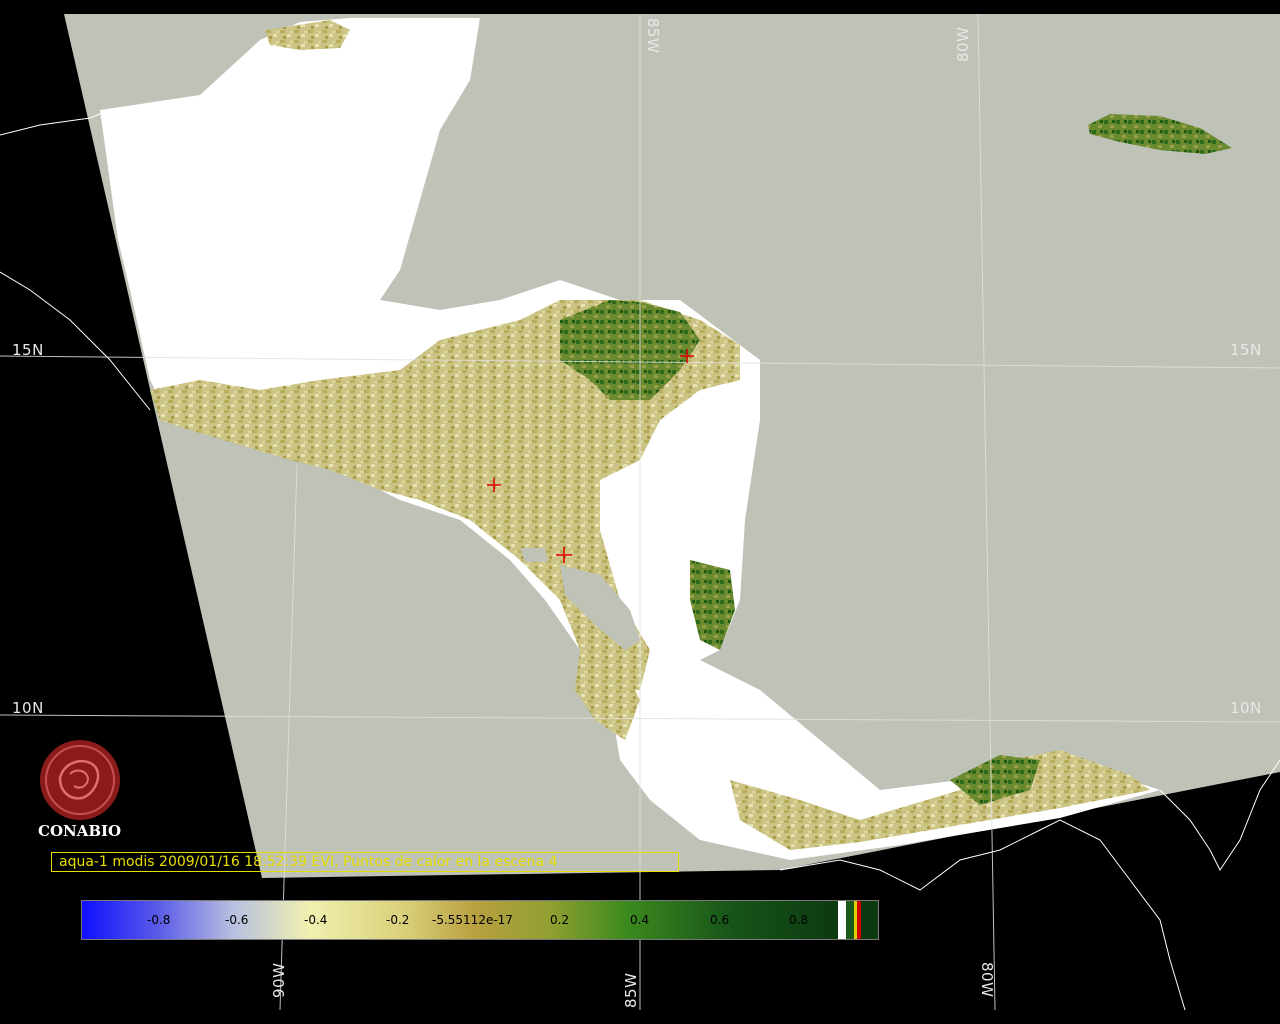 The image size is (1280, 1024). What do you see at coordinates (1246, 708) in the screenshot?
I see `lat-label-10n-right: 10N` at bounding box center [1246, 708].